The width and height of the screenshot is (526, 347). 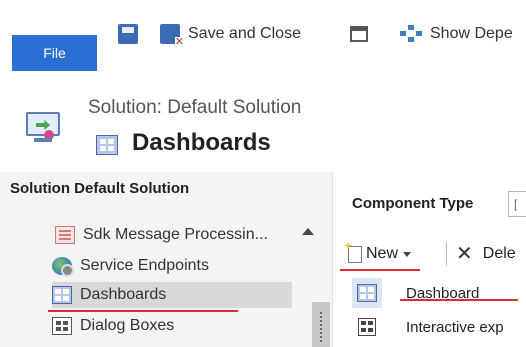 I want to click on dashboards-title-icon, so click(x=107, y=145).